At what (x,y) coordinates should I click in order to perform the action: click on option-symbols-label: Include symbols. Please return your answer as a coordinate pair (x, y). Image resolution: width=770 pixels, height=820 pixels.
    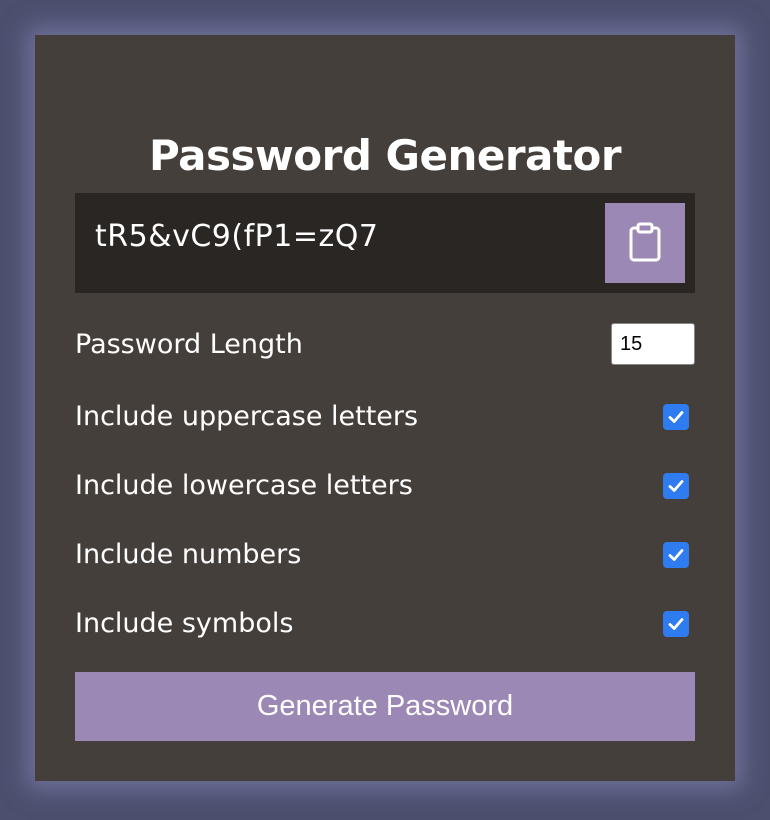
    Looking at the image, I should click on (184, 623).